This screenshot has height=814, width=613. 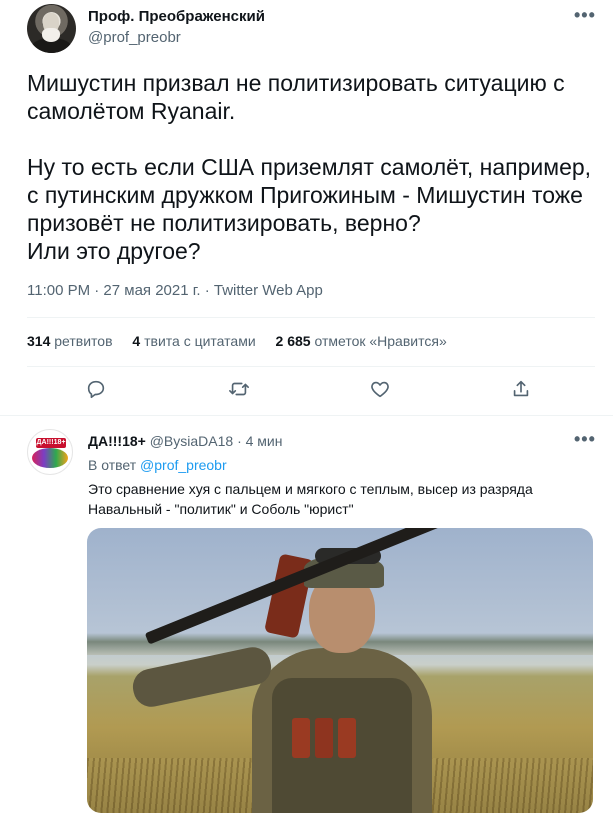 I want to click on reply-author: ДА!!!18+ @BysiaDA18 · 4 мин, so click(x=185, y=441).